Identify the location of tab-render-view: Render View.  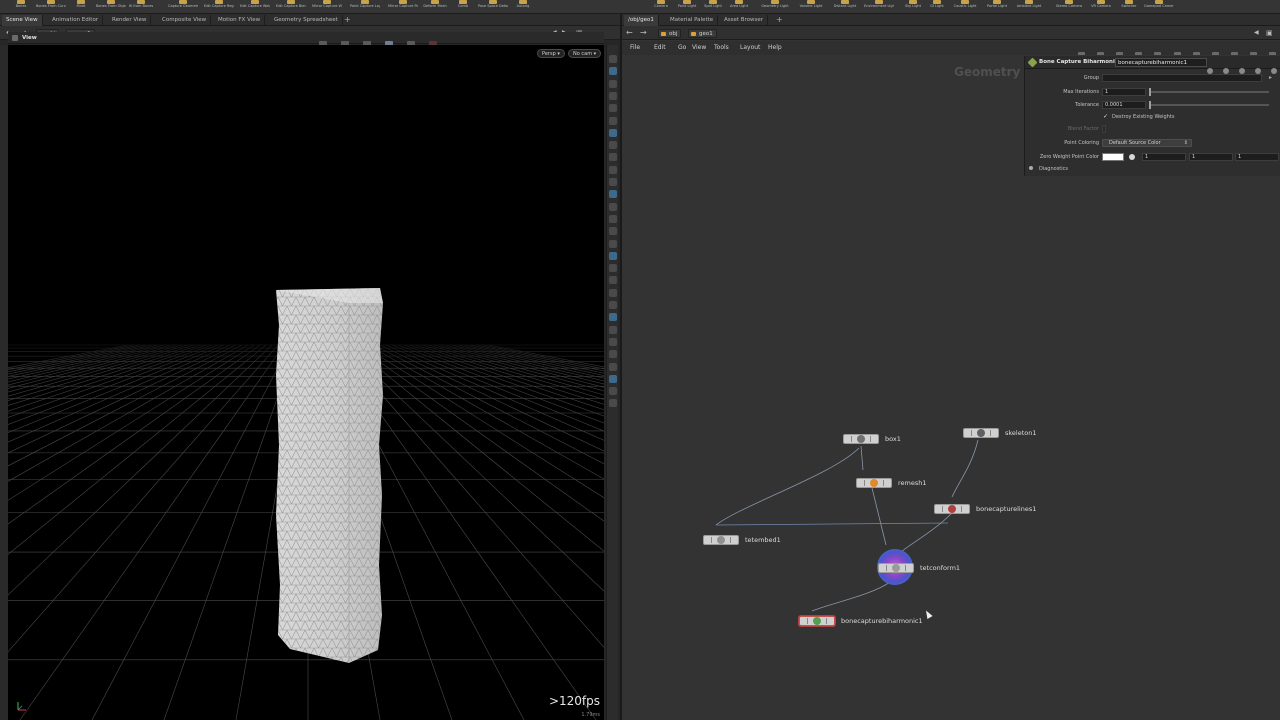
(130, 20).